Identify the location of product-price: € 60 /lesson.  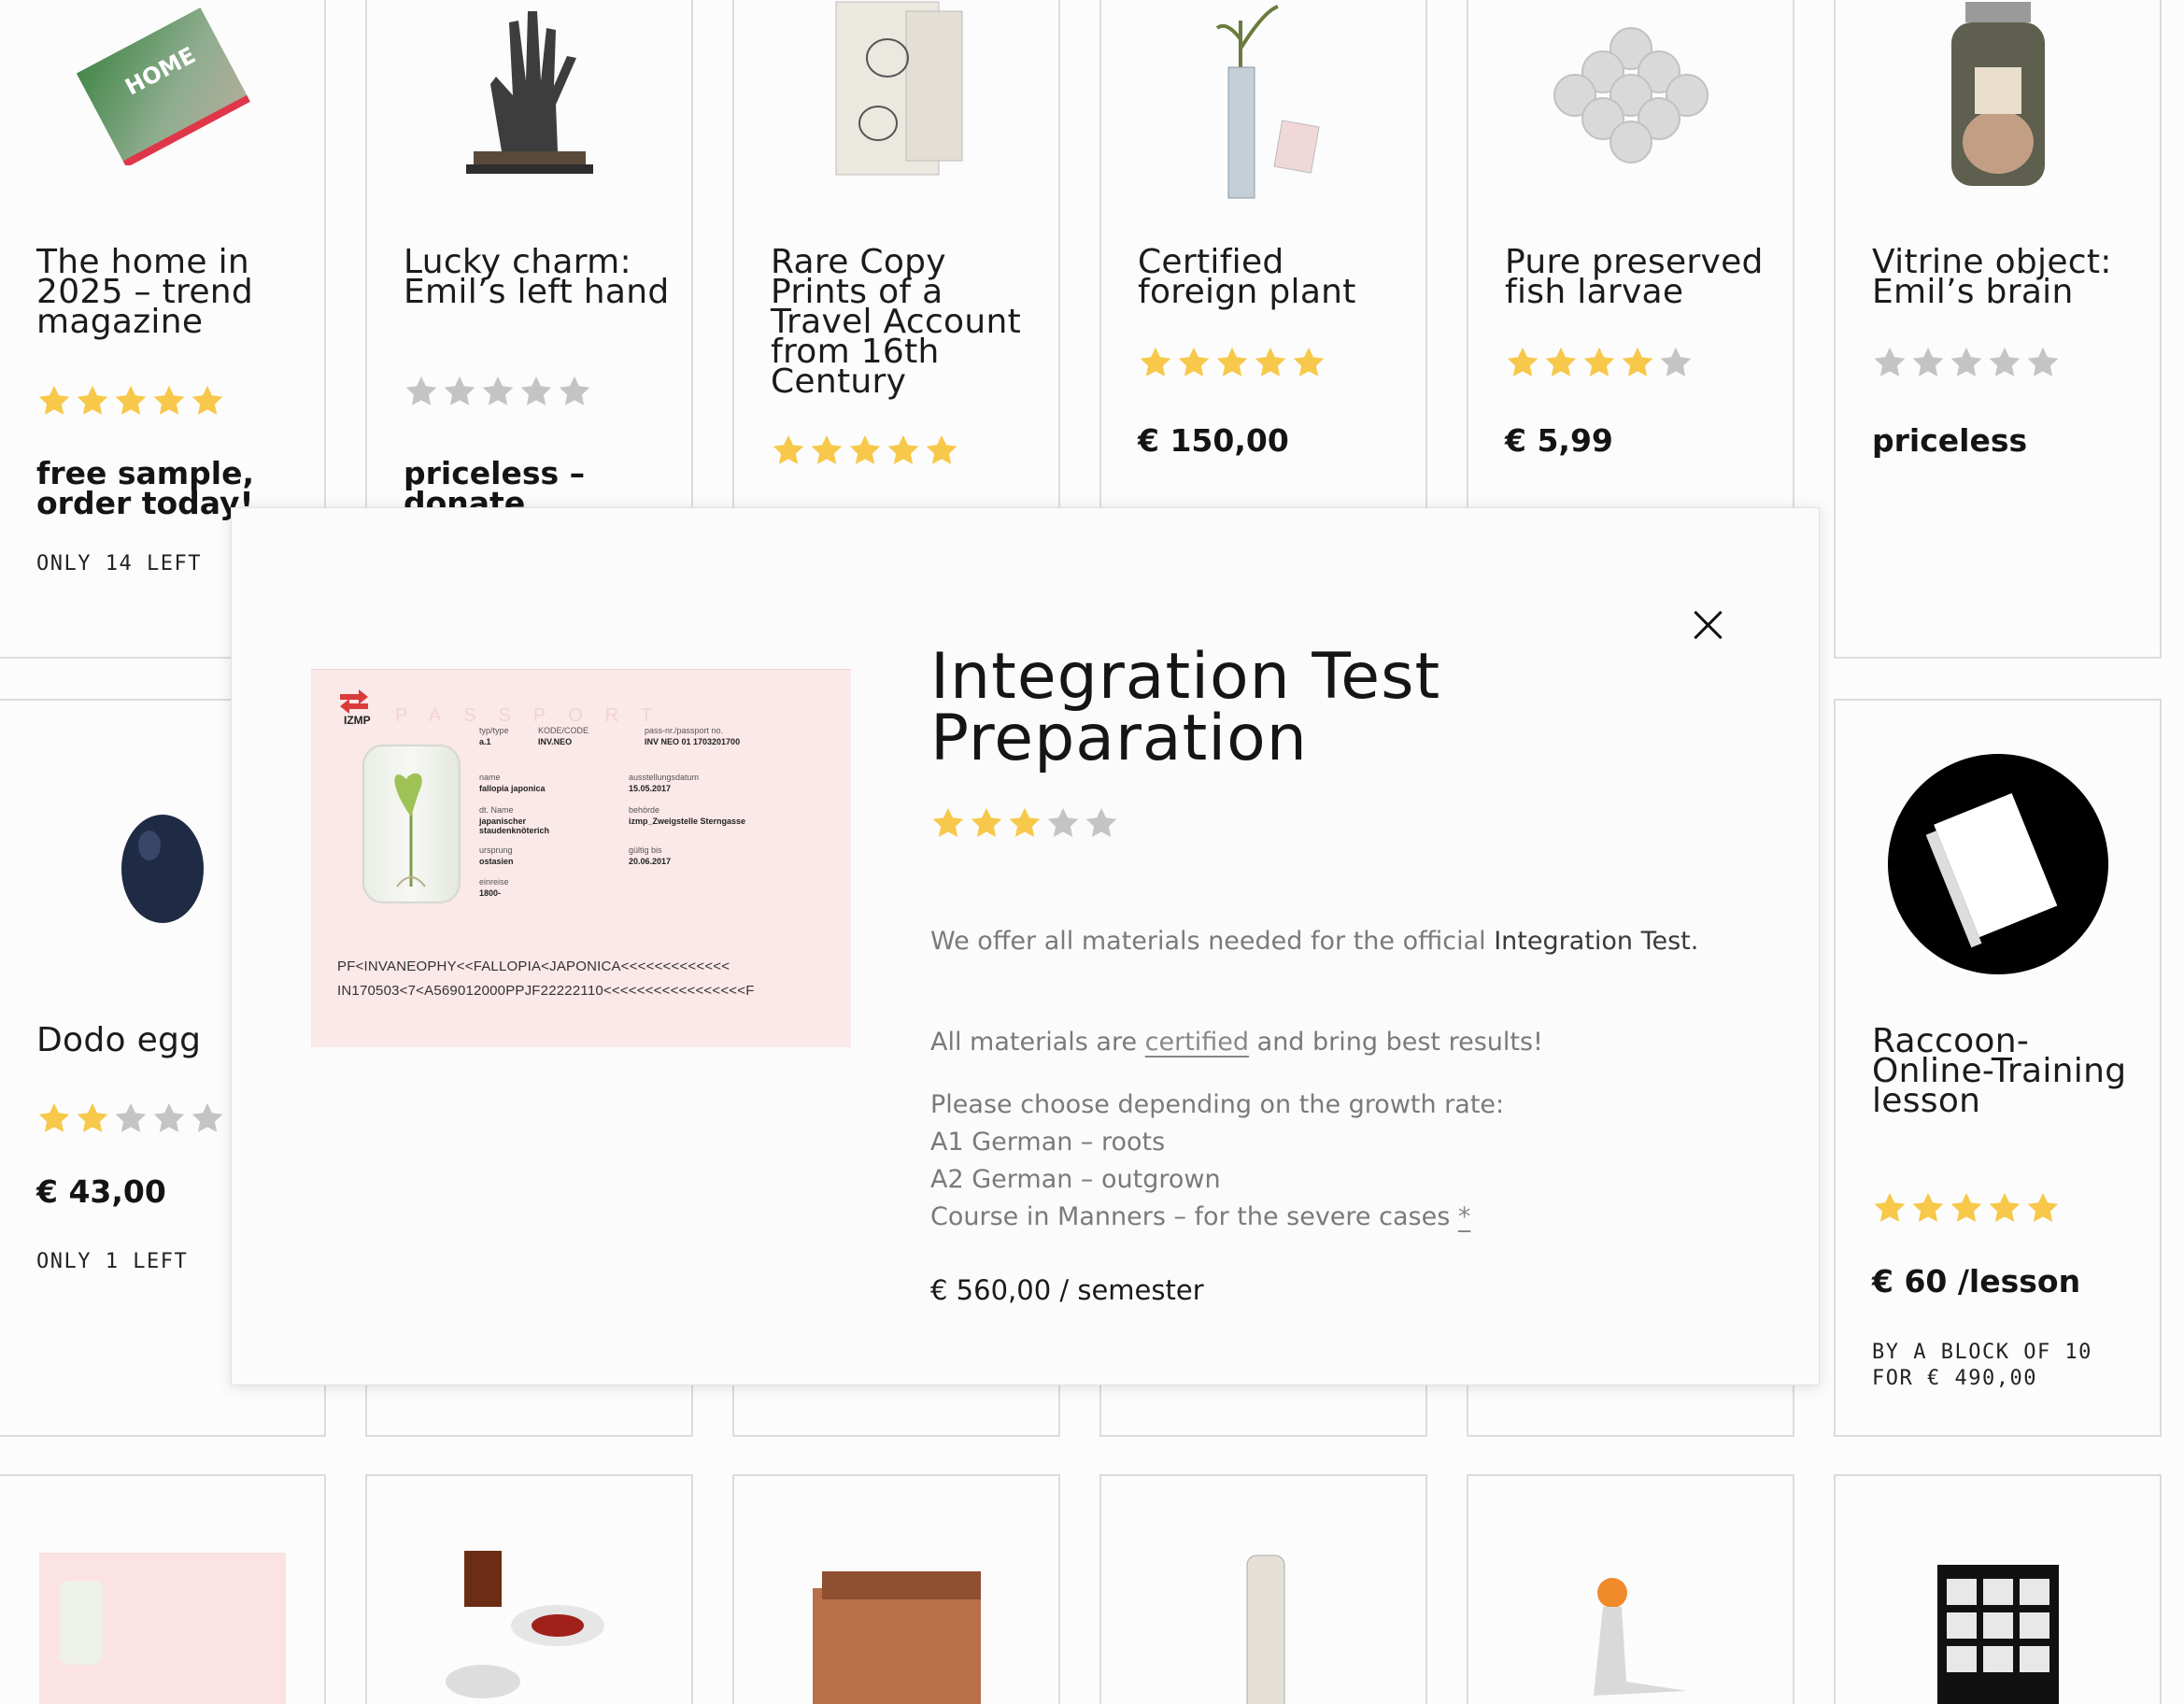
(1977, 1281).